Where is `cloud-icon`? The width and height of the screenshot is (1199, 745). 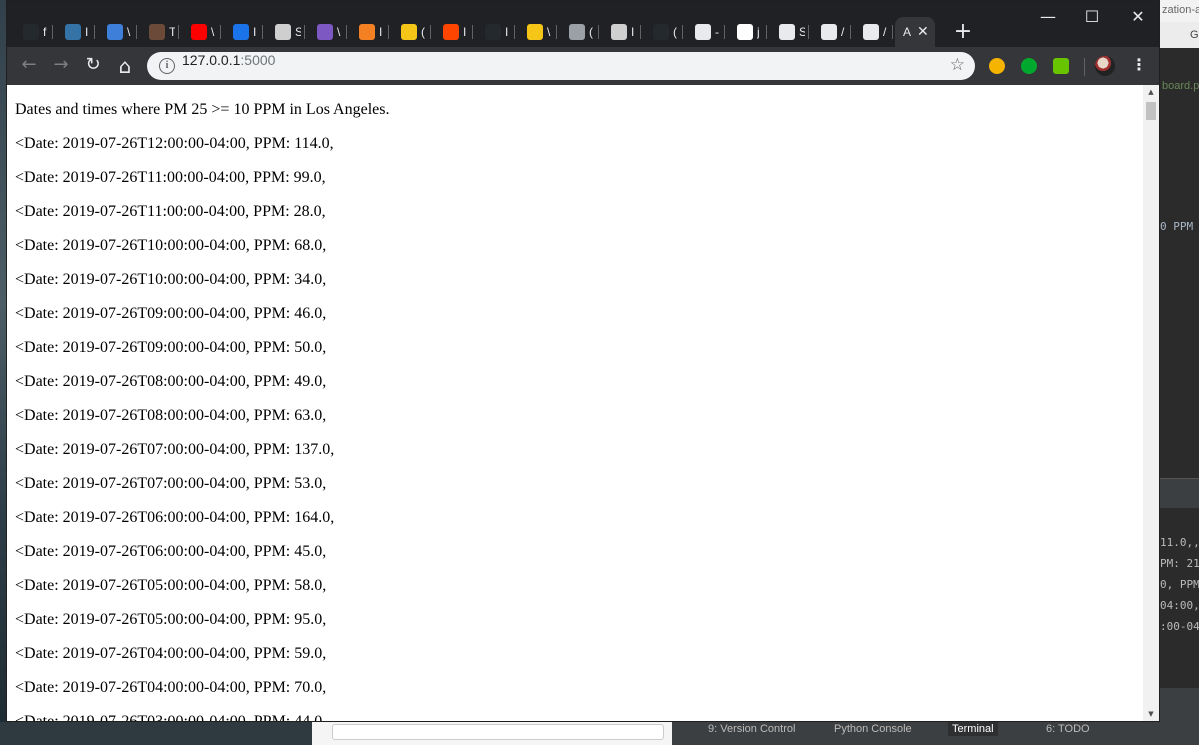
cloud-icon is located at coordinates (115, 32).